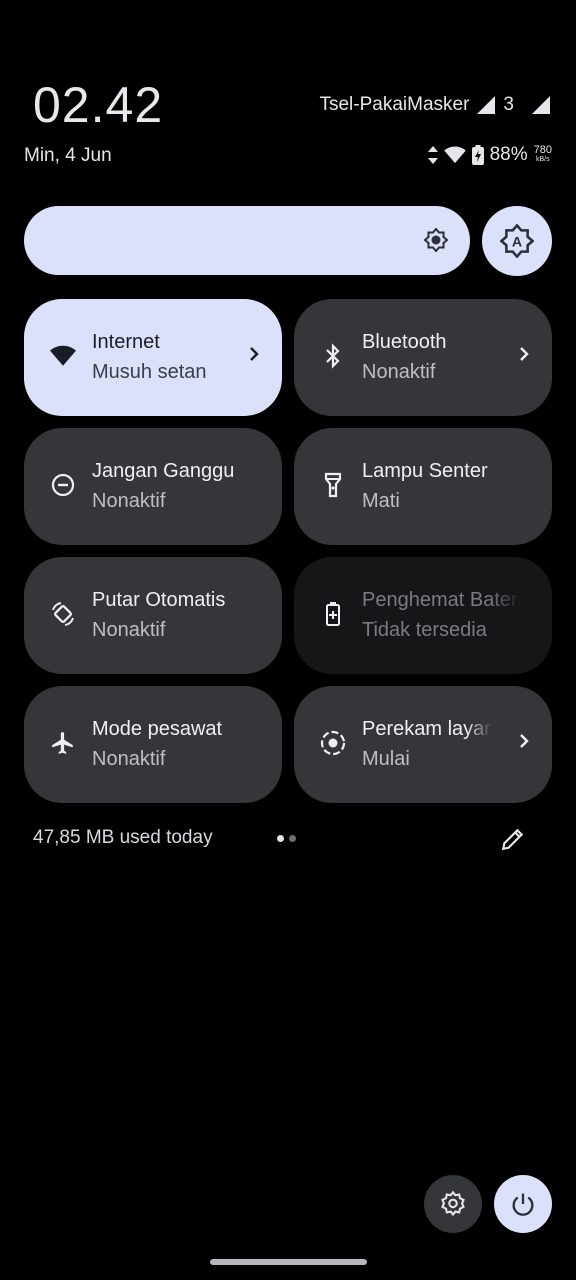 This screenshot has width=576, height=1280. I want to click on tile-internet: Internet Musuh setan, so click(153, 357).